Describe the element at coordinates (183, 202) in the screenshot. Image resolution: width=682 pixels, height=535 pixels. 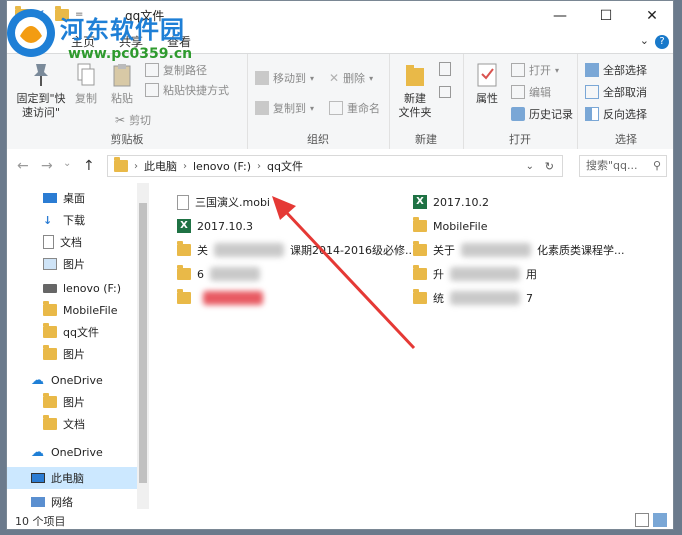
I see `file-icon` at that location.